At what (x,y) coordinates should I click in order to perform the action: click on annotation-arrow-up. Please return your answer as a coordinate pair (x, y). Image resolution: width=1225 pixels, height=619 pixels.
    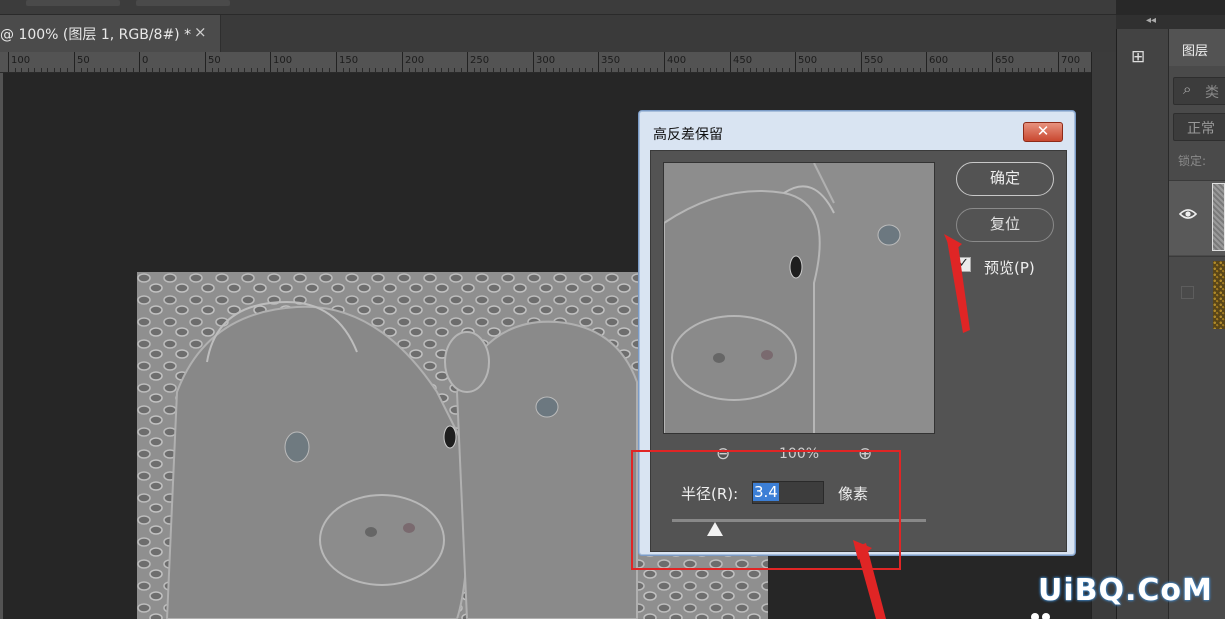
    Looking at the image, I should click on (958, 286).